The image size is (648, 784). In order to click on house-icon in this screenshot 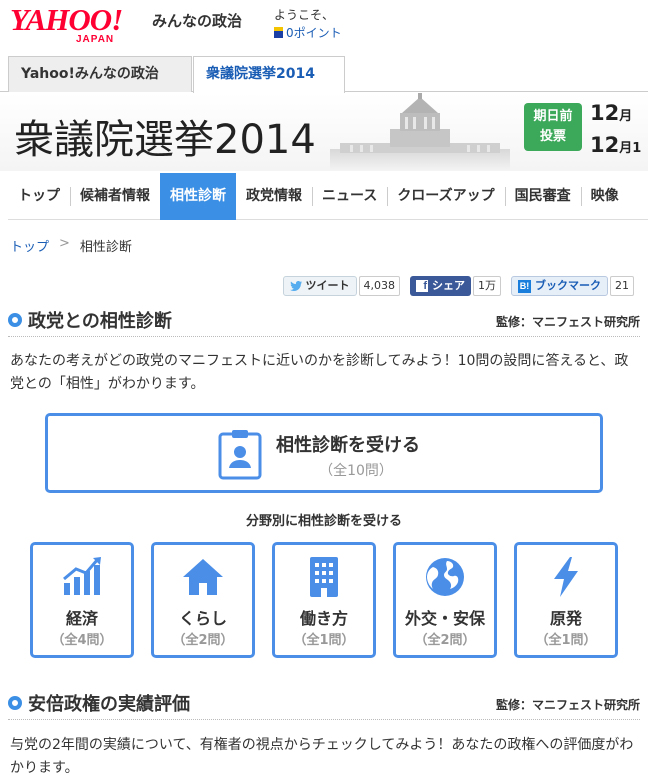, I will do `click(203, 578)`.